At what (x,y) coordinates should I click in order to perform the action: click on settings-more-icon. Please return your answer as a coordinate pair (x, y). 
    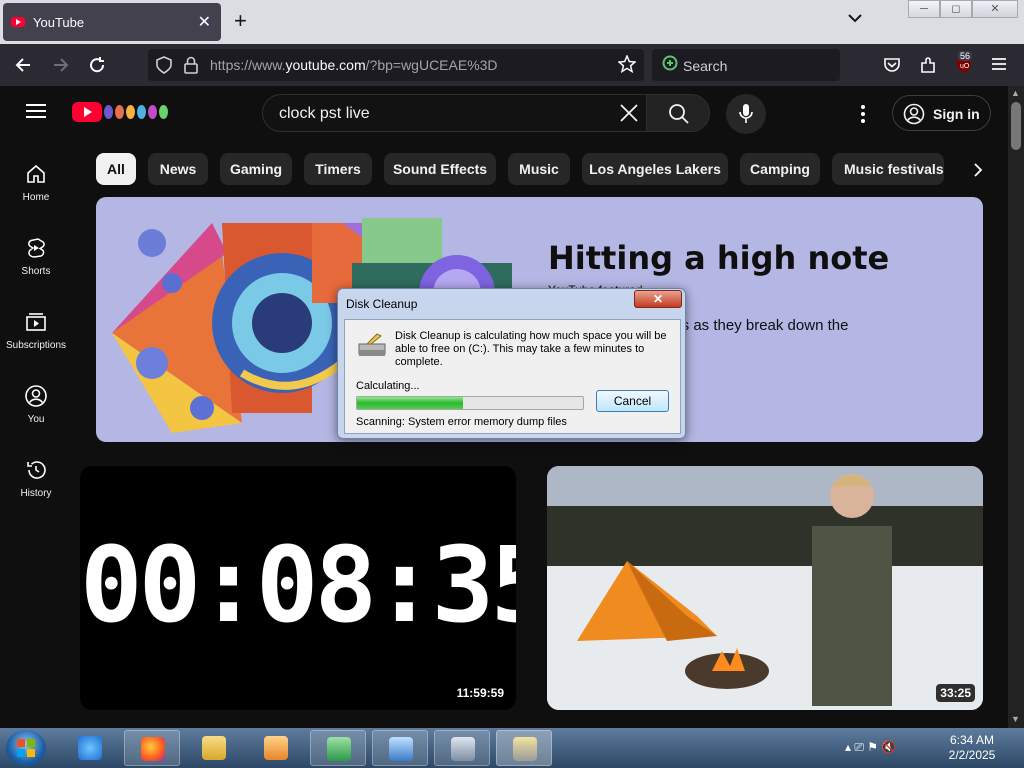
    Looking at the image, I should click on (863, 114).